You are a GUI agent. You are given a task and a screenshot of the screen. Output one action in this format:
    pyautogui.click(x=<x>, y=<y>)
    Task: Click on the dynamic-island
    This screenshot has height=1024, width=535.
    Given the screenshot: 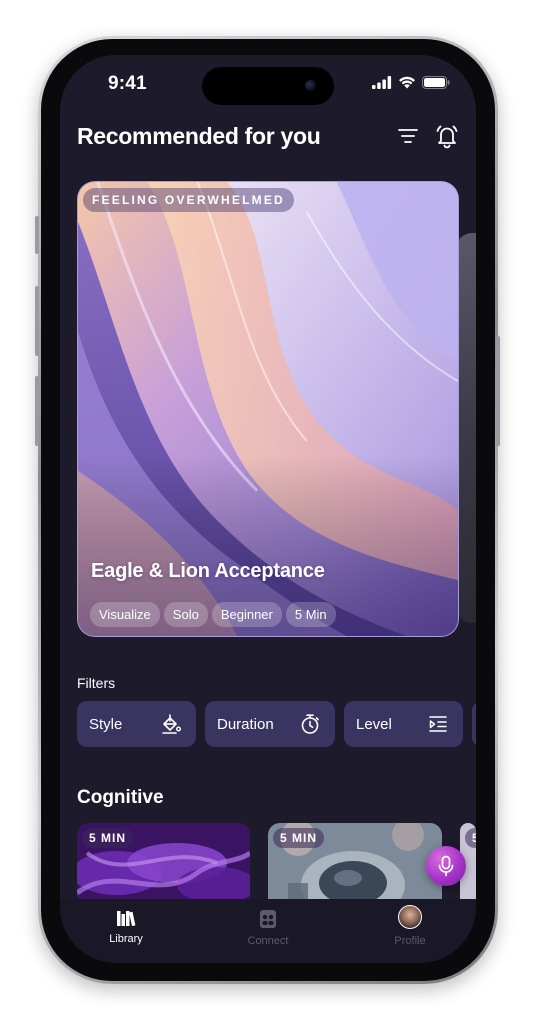 What is the action you would take?
    pyautogui.click(x=268, y=86)
    